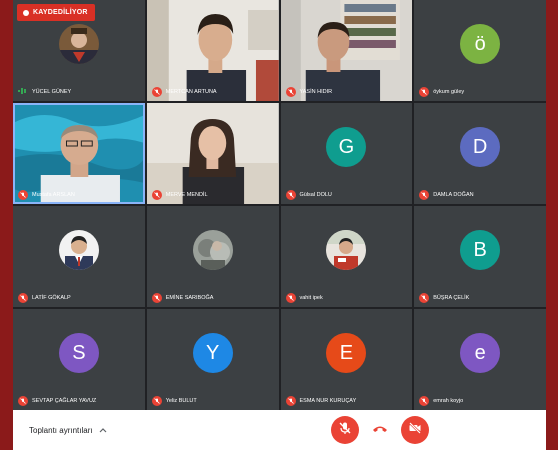 This screenshot has width=558, height=450. What do you see at coordinates (26, 12) in the screenshot?
I see `recording-dot-icon` at bounding box center [26, 12].